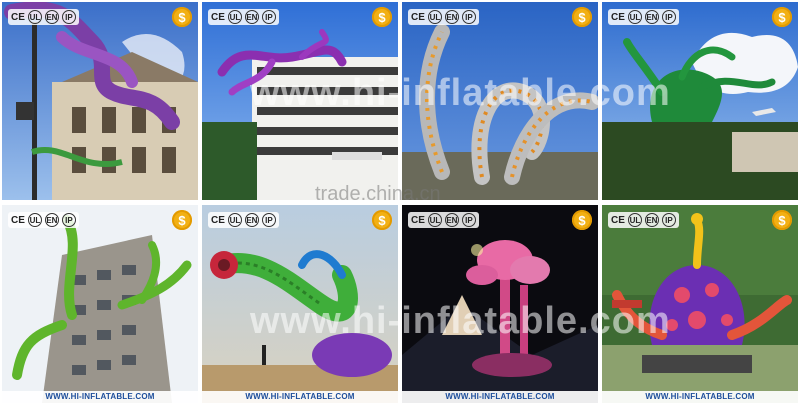  I want to click on pink-mushroom-night-image, so click(500, 304).